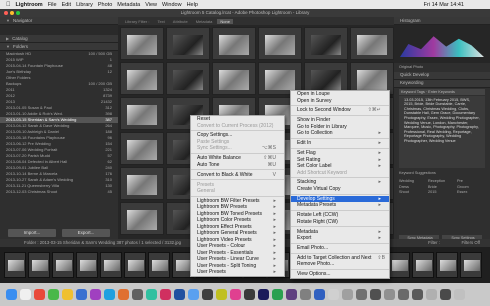 The width and height of the screenshot is (490, 306). Describe the element at coordinates (340, 238) in the screenshot. I see `menu-item: Export ▸` at that location.